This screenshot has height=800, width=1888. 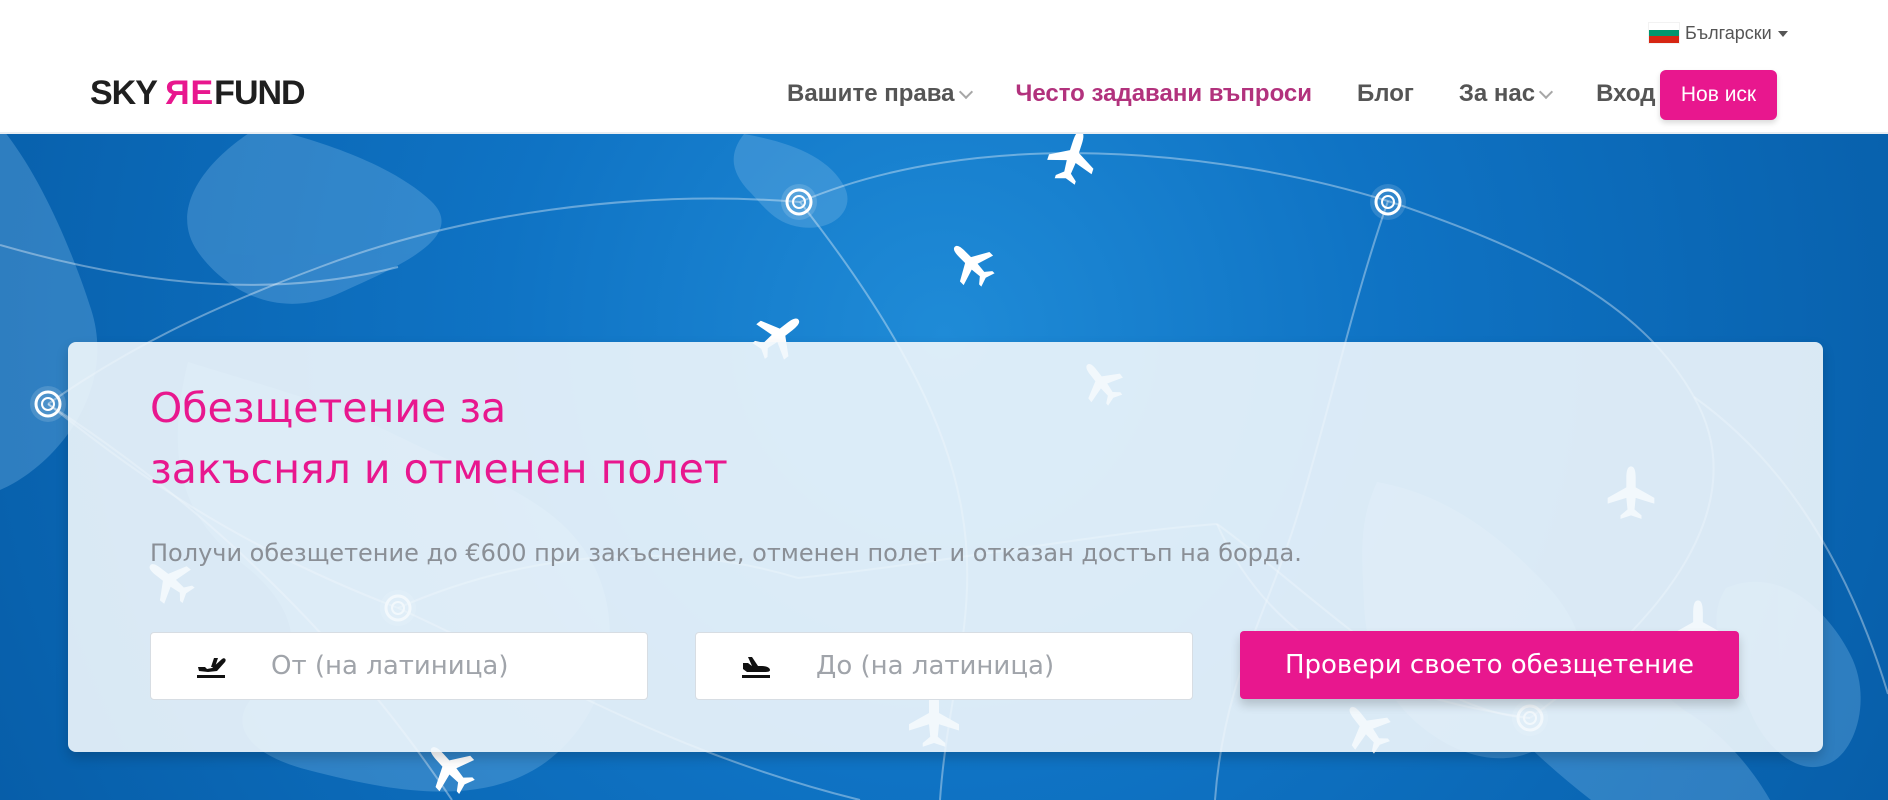 I want to click on language-label: Български, so click(x=1728, y=32).